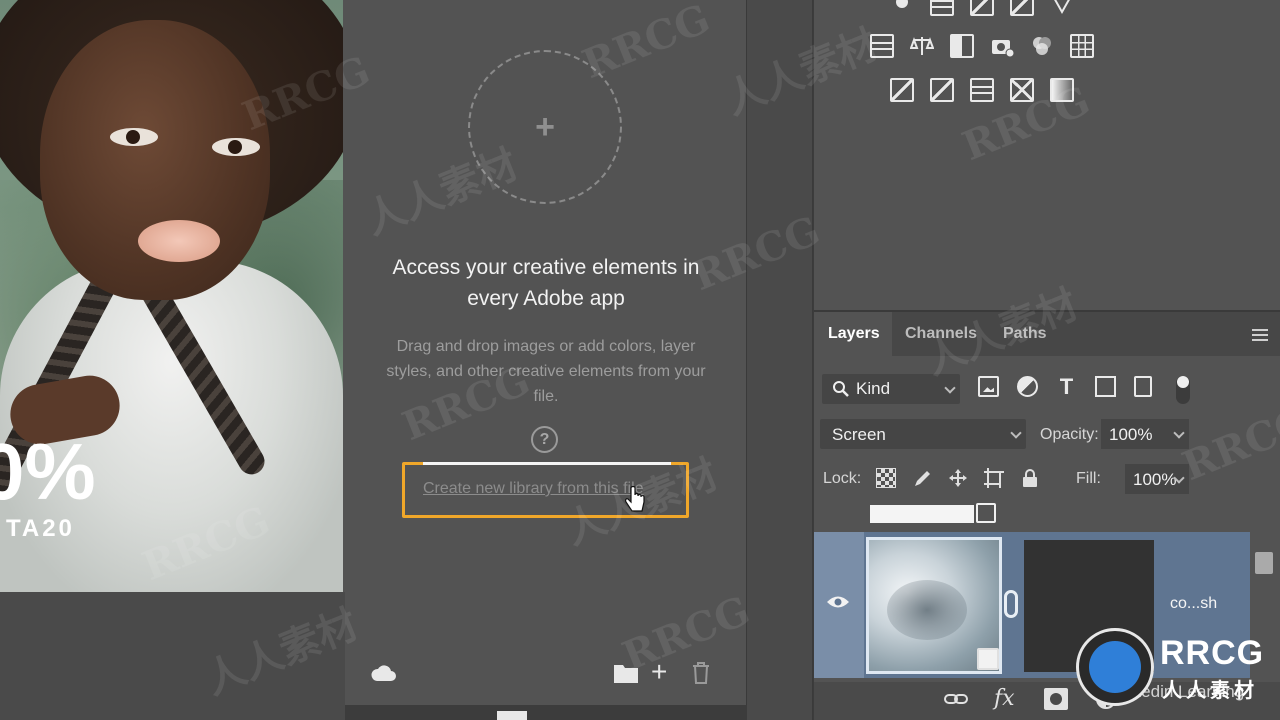  What do you see at coordinates (1082, 46) in the screenshot?
I see `color-lookup-icon` at bounding box center [1082, 46].